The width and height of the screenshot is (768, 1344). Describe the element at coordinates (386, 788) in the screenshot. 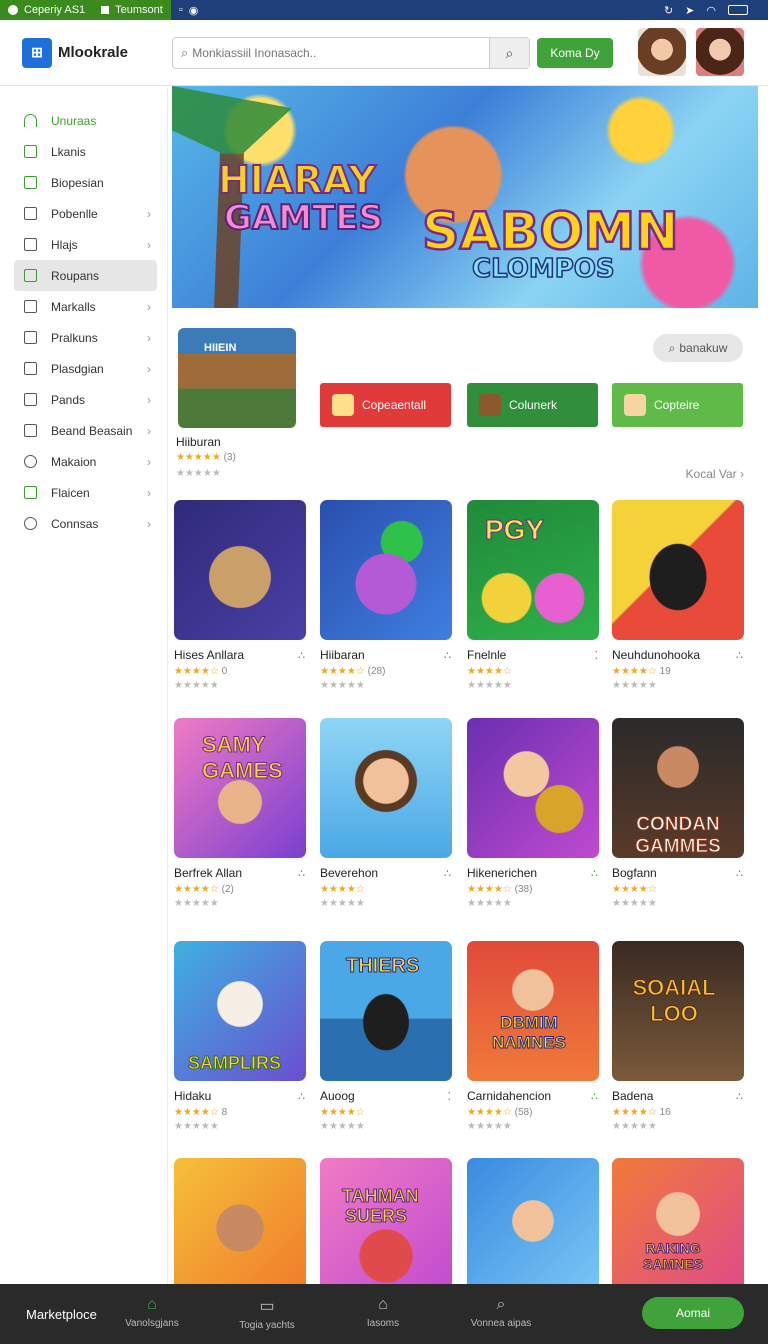

I see `game-thumb` at that location.